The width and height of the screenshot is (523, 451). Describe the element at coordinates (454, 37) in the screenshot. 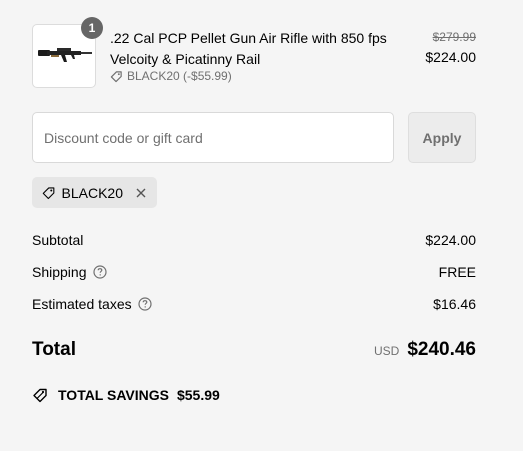

I see `original-price: $279.99` at that location.